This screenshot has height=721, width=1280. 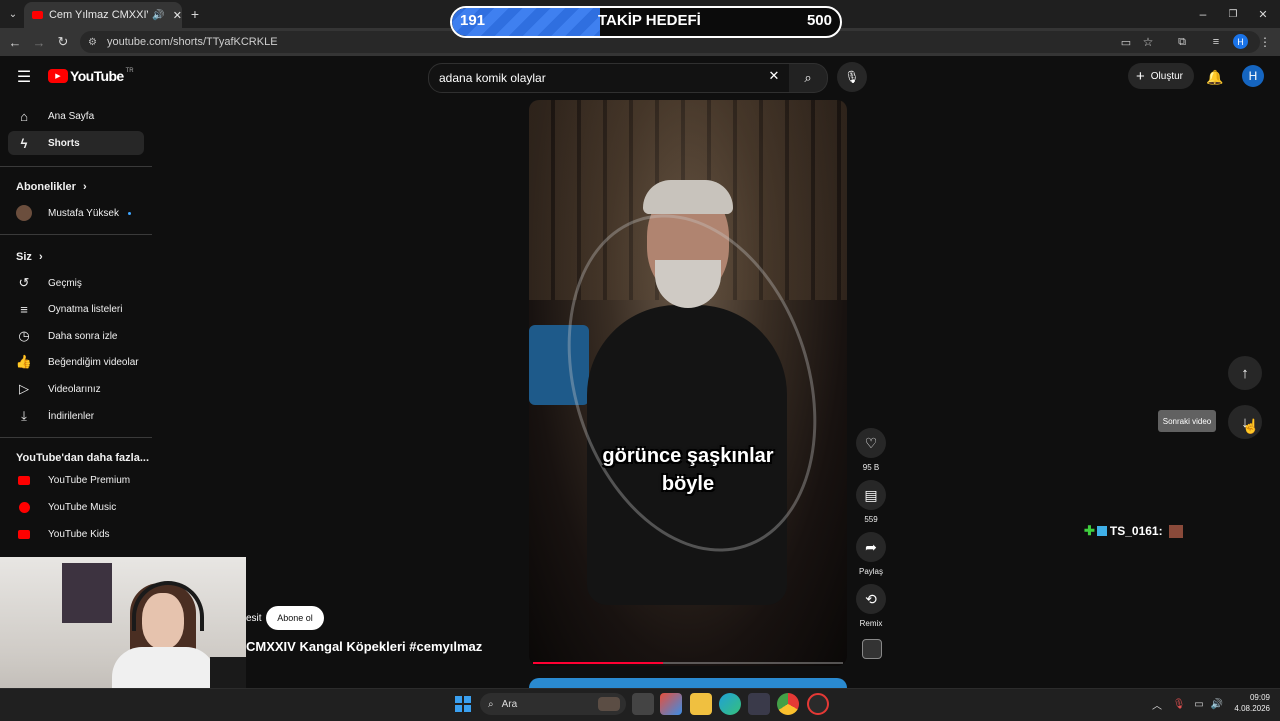 What do you see at coordinates (872, 649) in the screenshot?
I see `sound-thumbnail` at bounding box center [872, 649].